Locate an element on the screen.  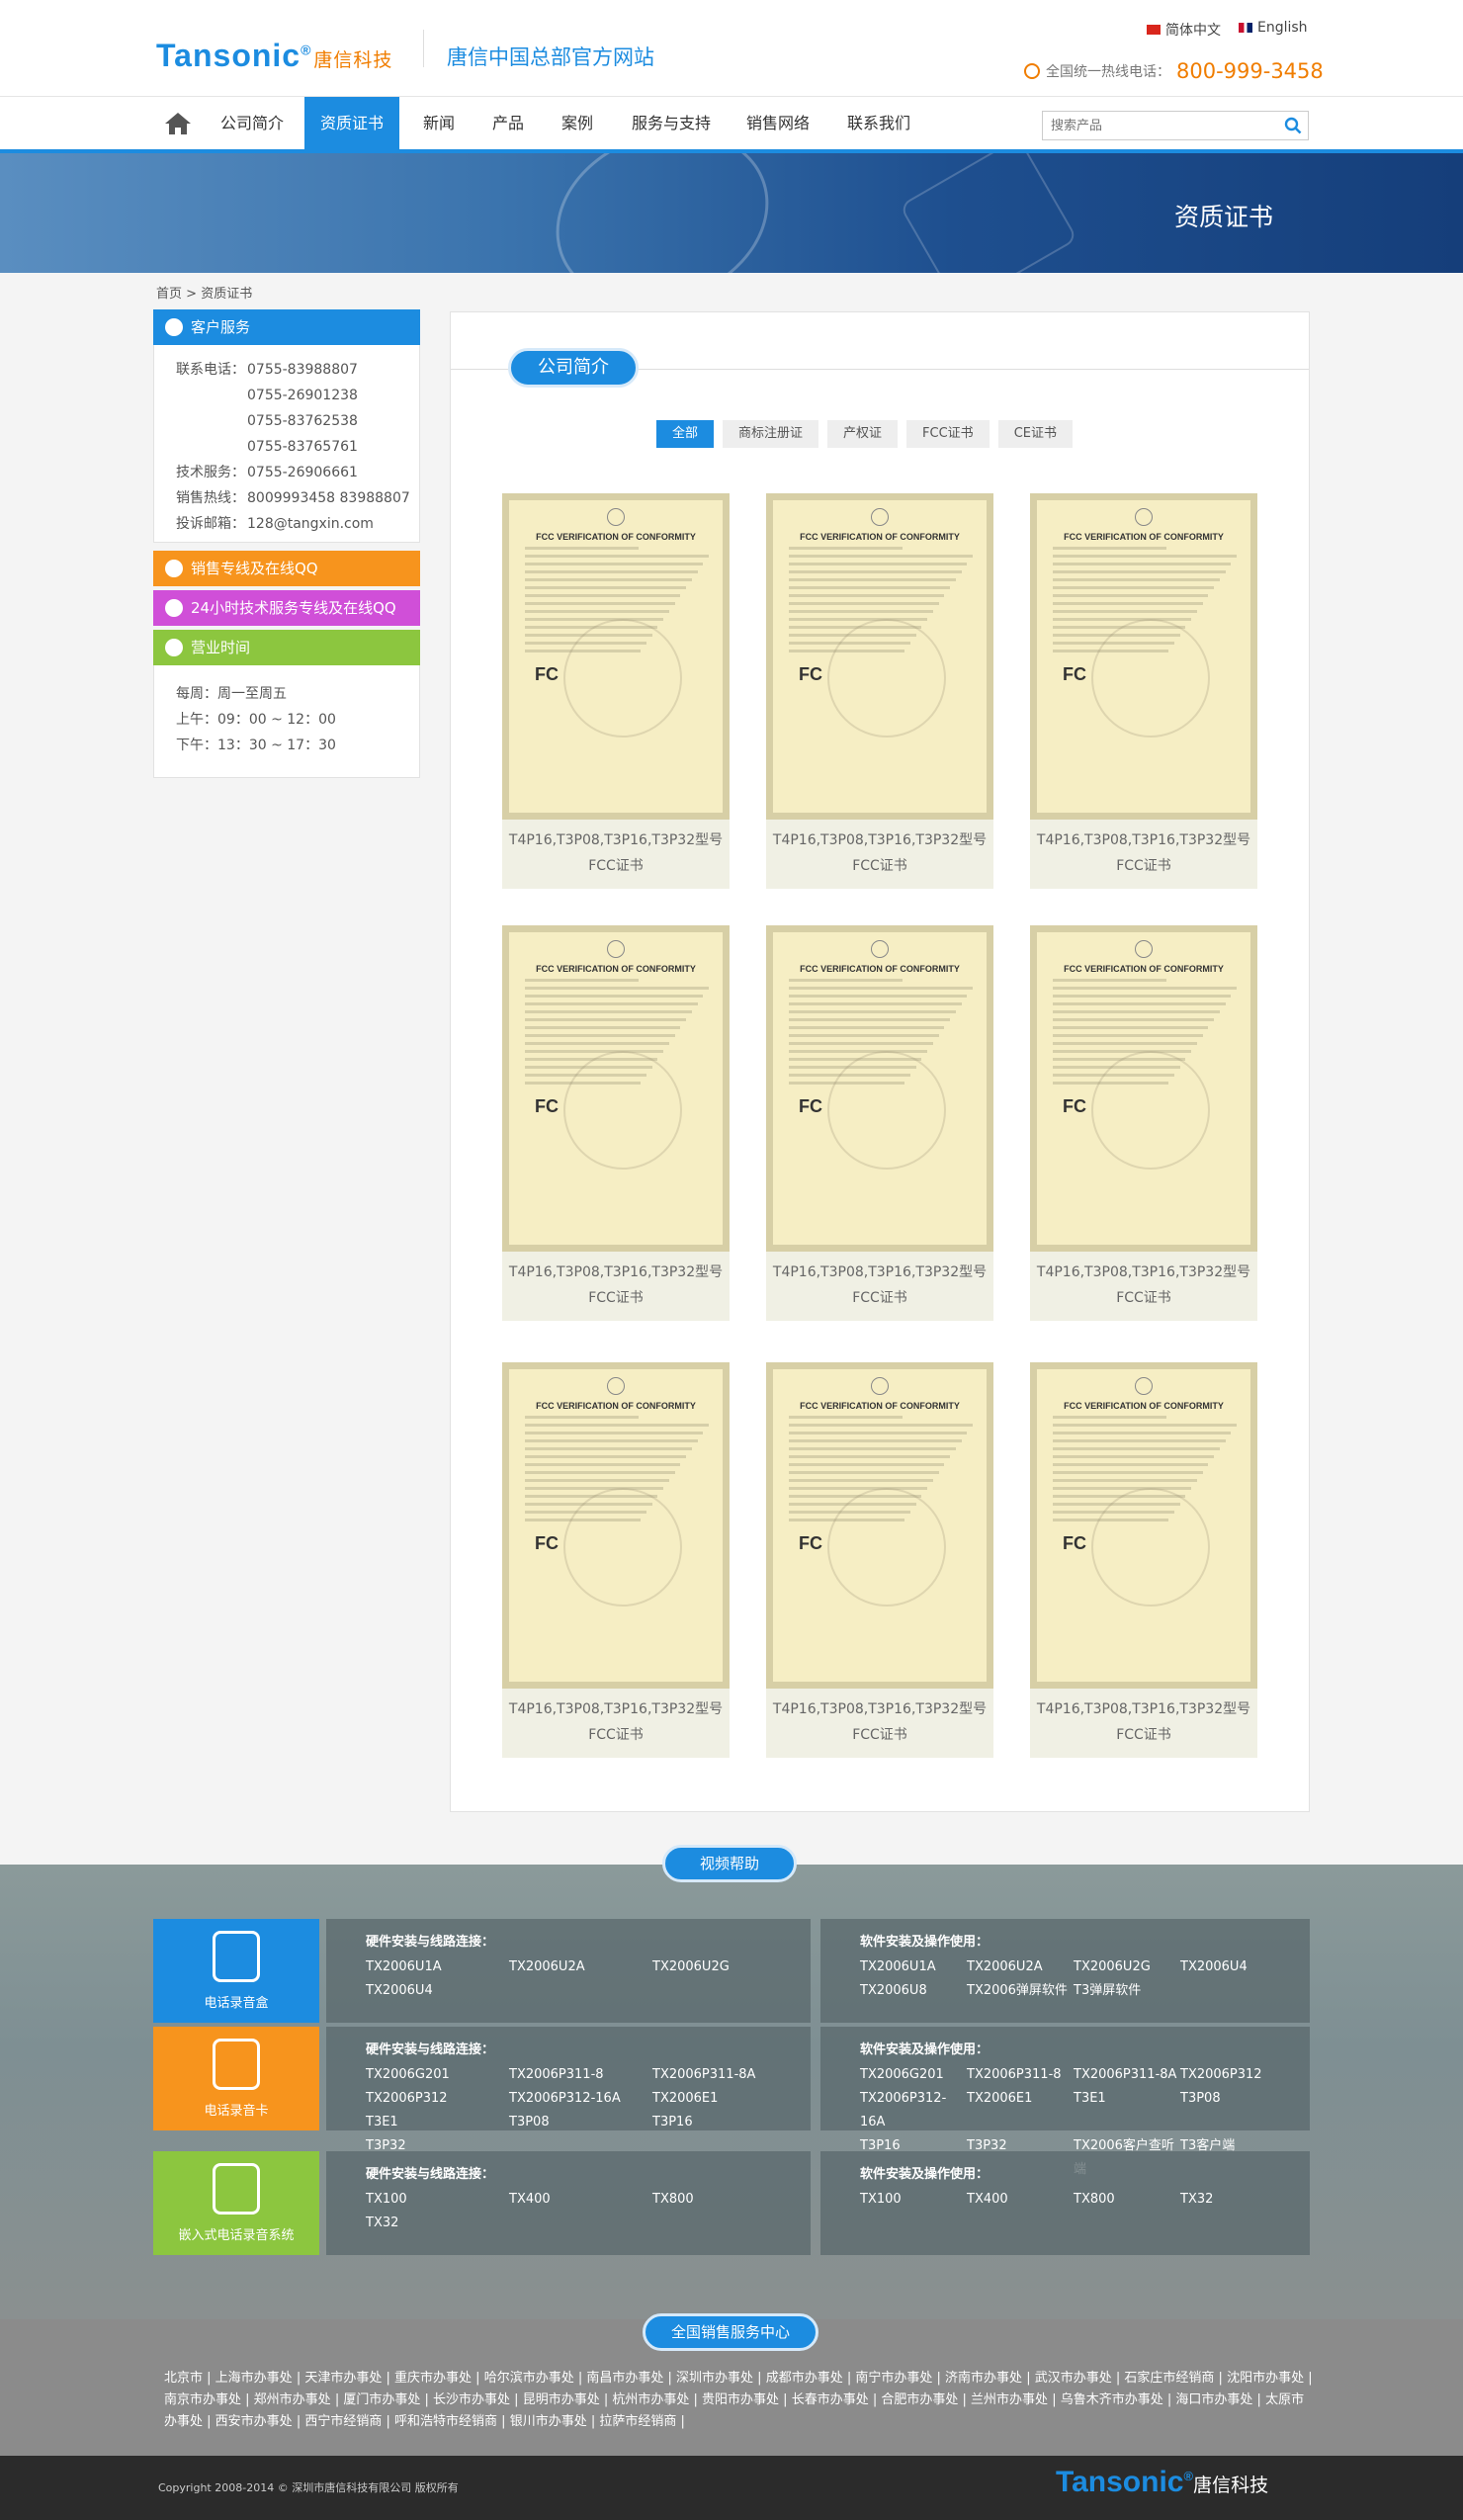
office-link: 合肥市办事处 is located at coordinates (919, 2399).